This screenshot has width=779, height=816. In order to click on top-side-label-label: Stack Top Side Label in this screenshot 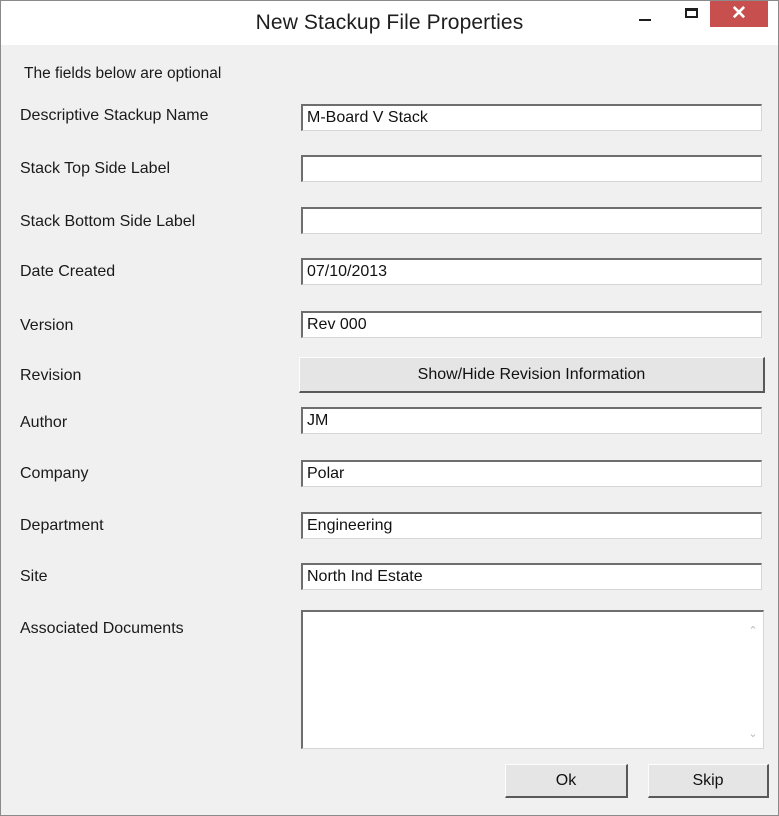, I will do `click(95, 168)`.